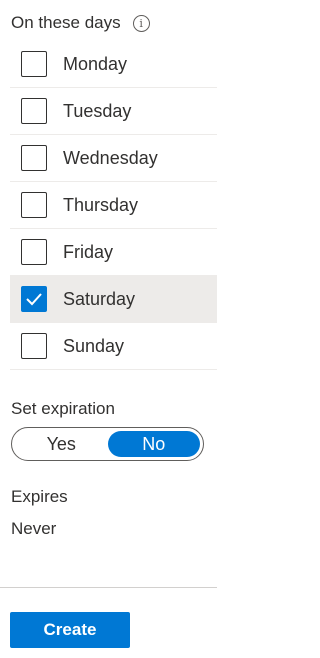  Describe the element at coordinates (70, 630) in the screenshot. I see `create-button: Create` at that location.